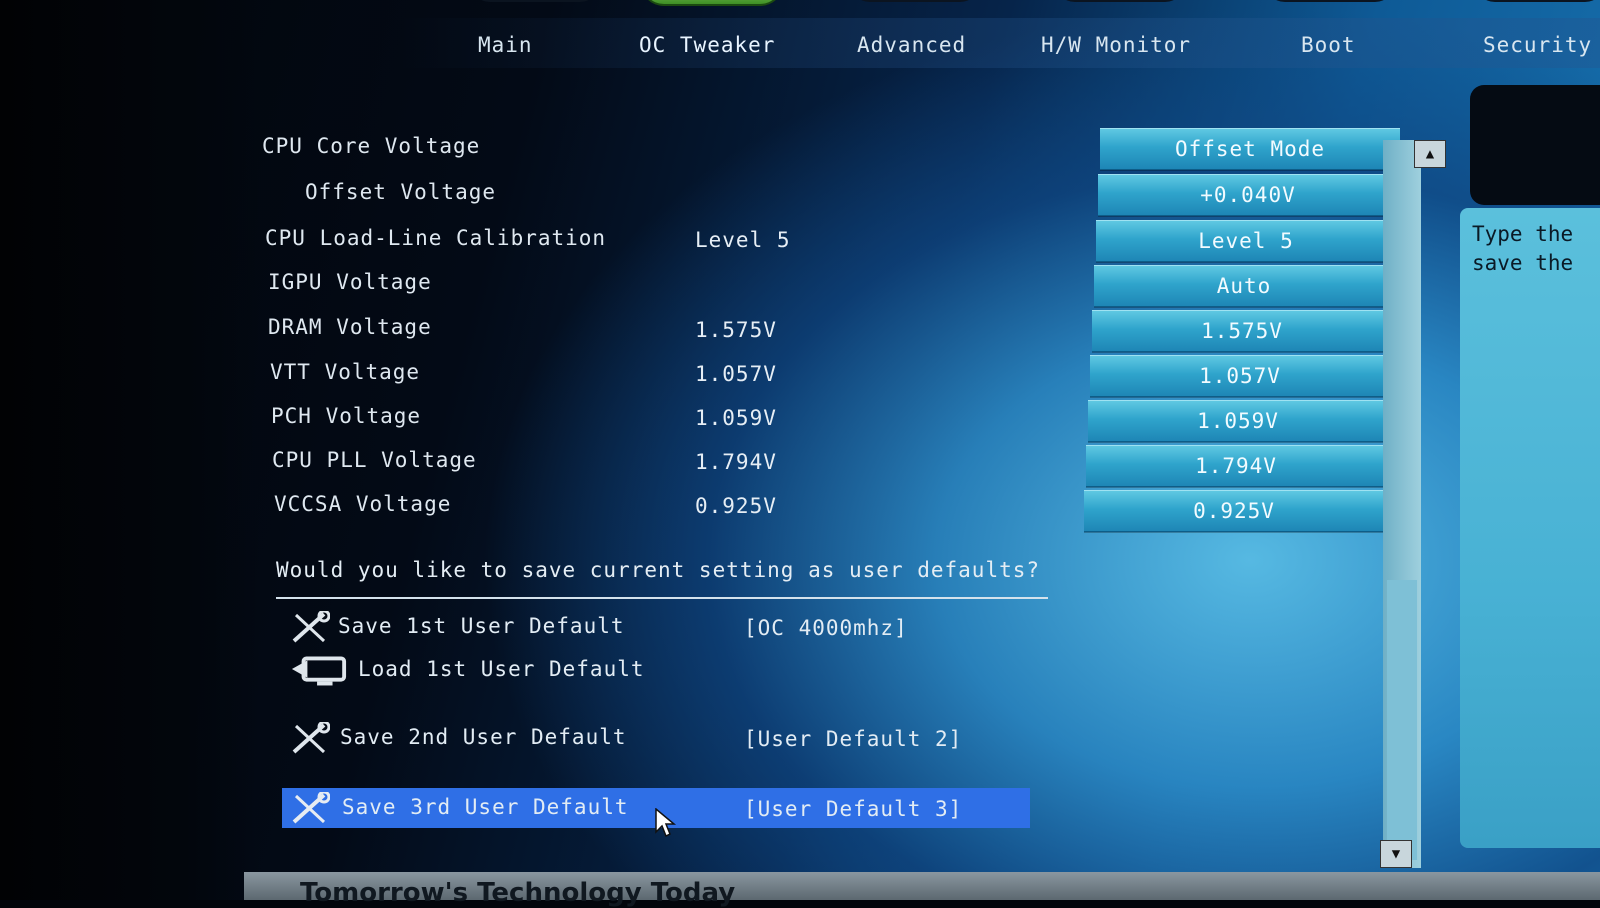 This screenshot has width=1600, height=908. What do you see at coordinates (662, 670) in the screenshot?
I see `load-1st-user-default-button: Load 1st User Default` at bounding box center [662, 670].